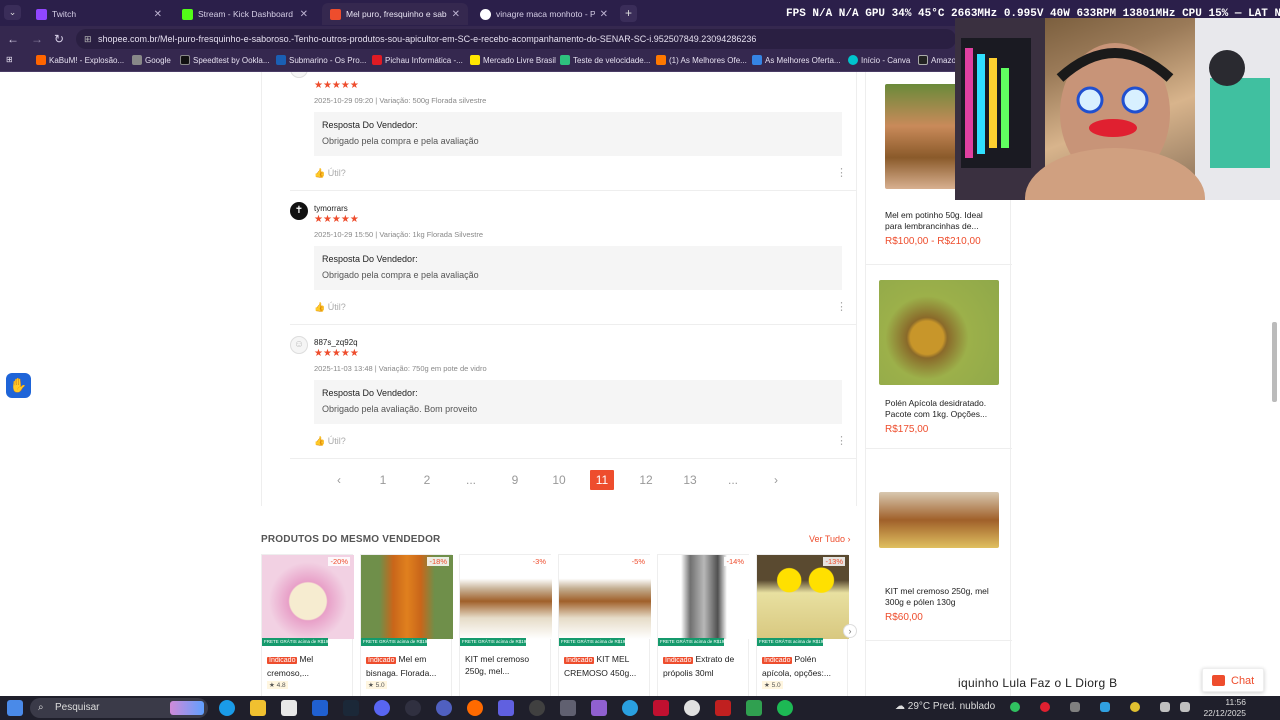  Describe the element at coordinates (427, 480) in the screenshot. I see `page-button: 2` at that location.